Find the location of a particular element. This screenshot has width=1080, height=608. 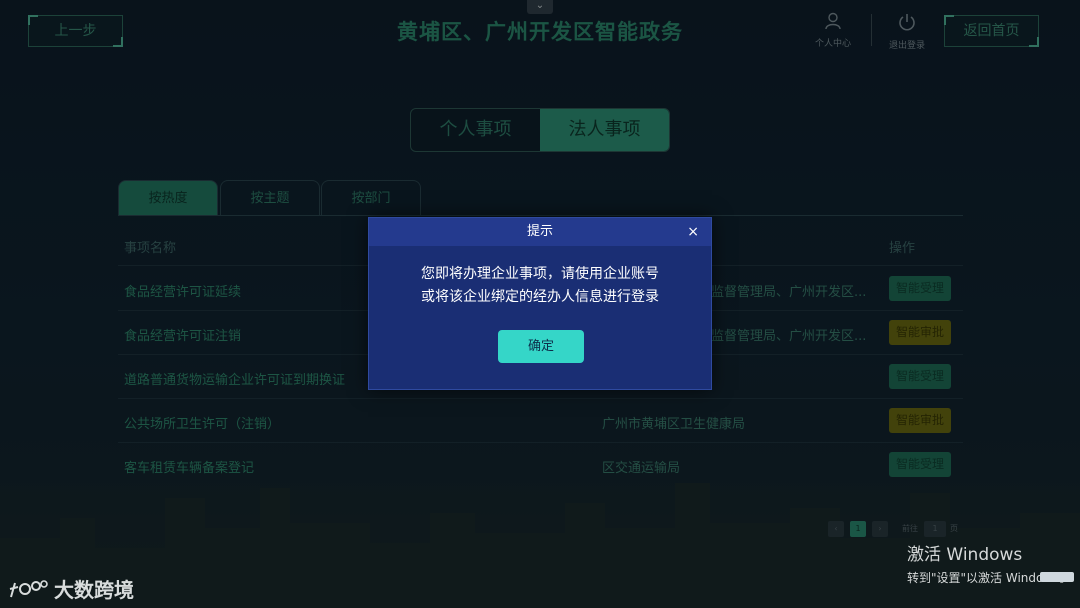

dialog-header: 提示 × is located at coordinates (540, 232).